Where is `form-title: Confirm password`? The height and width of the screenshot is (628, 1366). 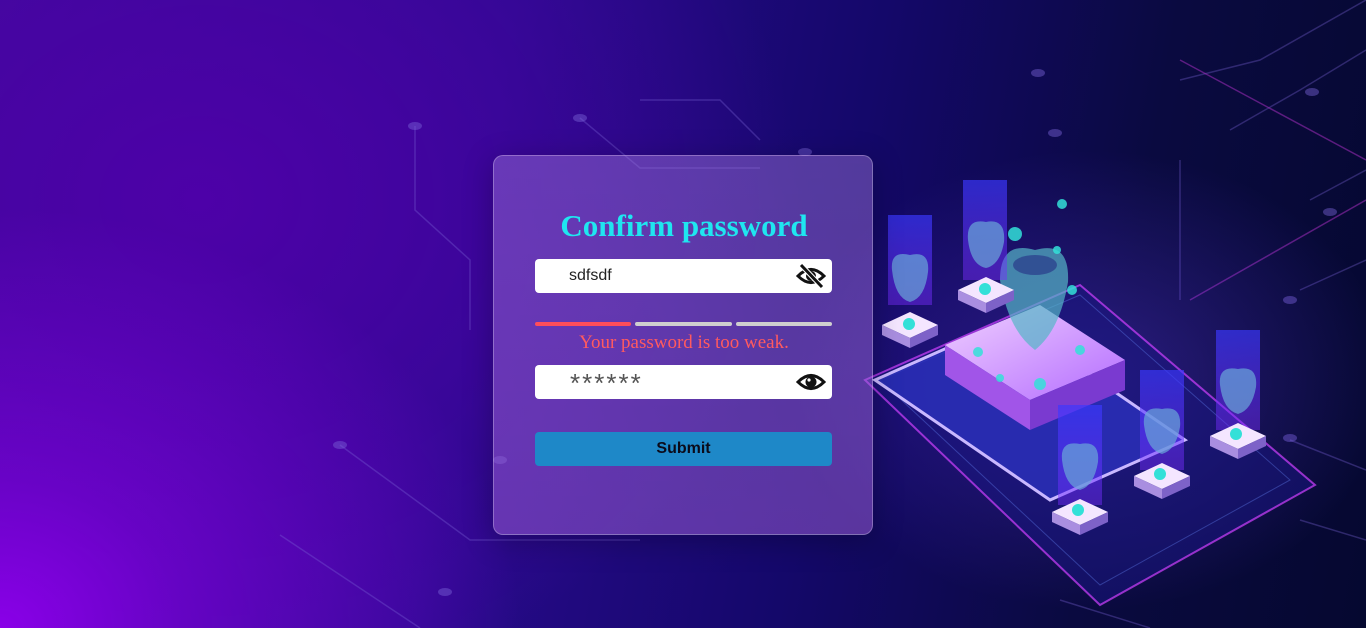
form-title: Confirm password is located at coordinates (684, 225).